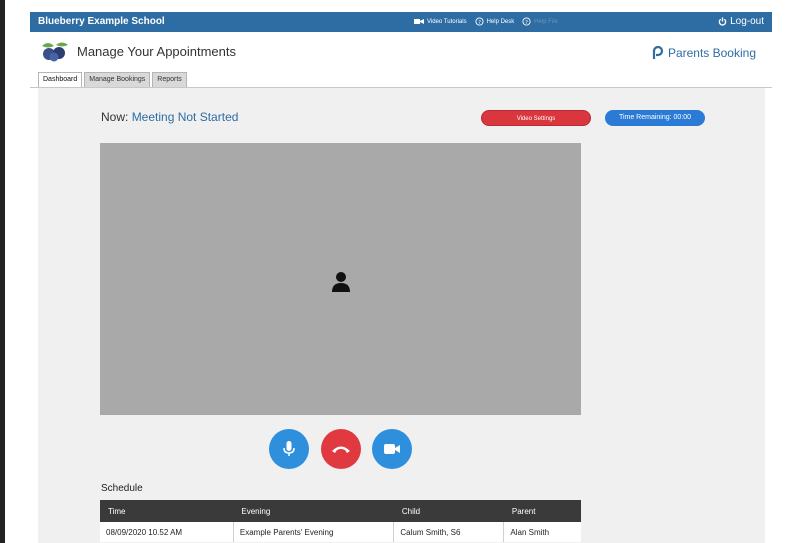 The image size is (787, 543). I want to click on column-header-time: Time, so click(167, 511).